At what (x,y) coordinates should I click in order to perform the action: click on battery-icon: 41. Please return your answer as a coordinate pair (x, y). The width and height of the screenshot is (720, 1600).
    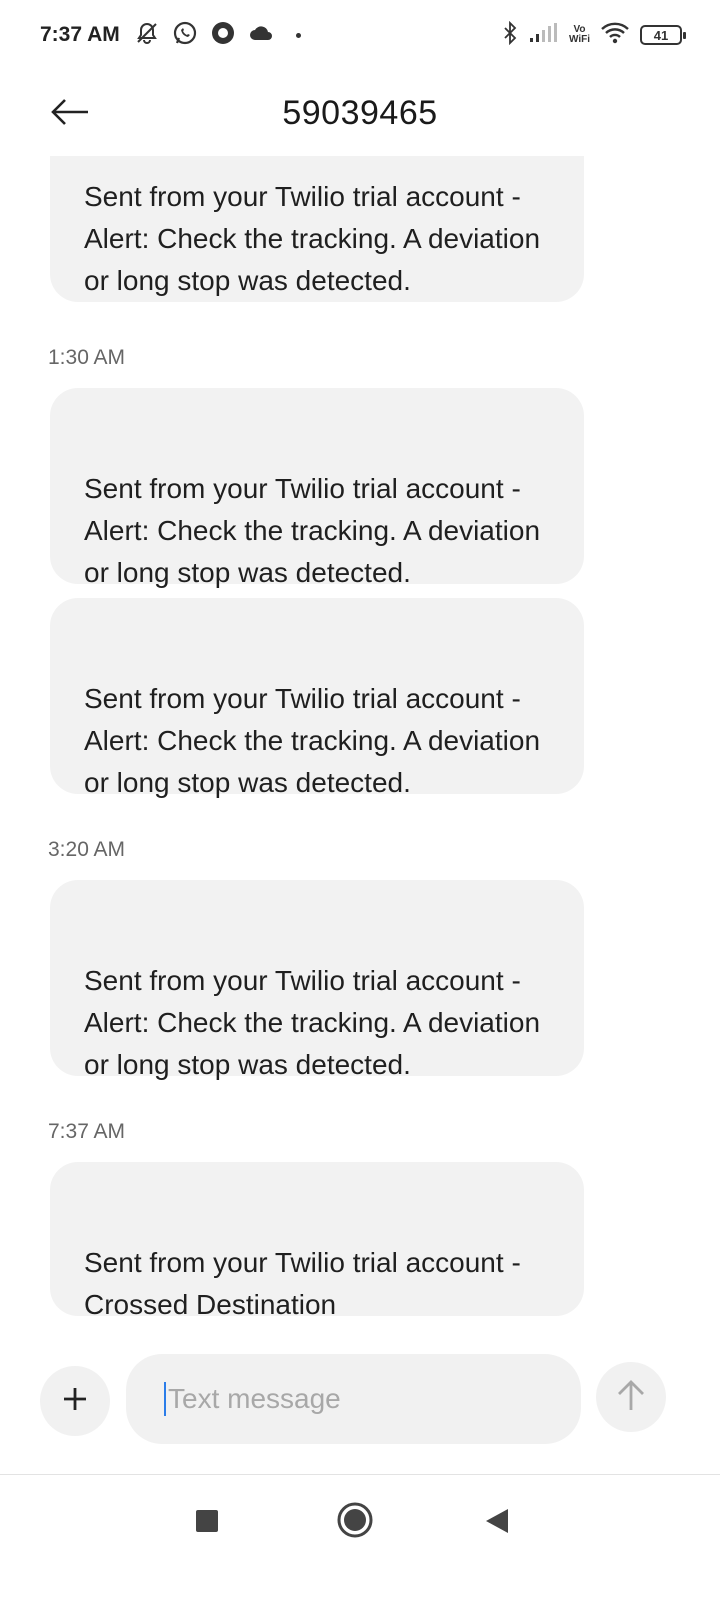
    Looking at the image, I should click on (663, 35).